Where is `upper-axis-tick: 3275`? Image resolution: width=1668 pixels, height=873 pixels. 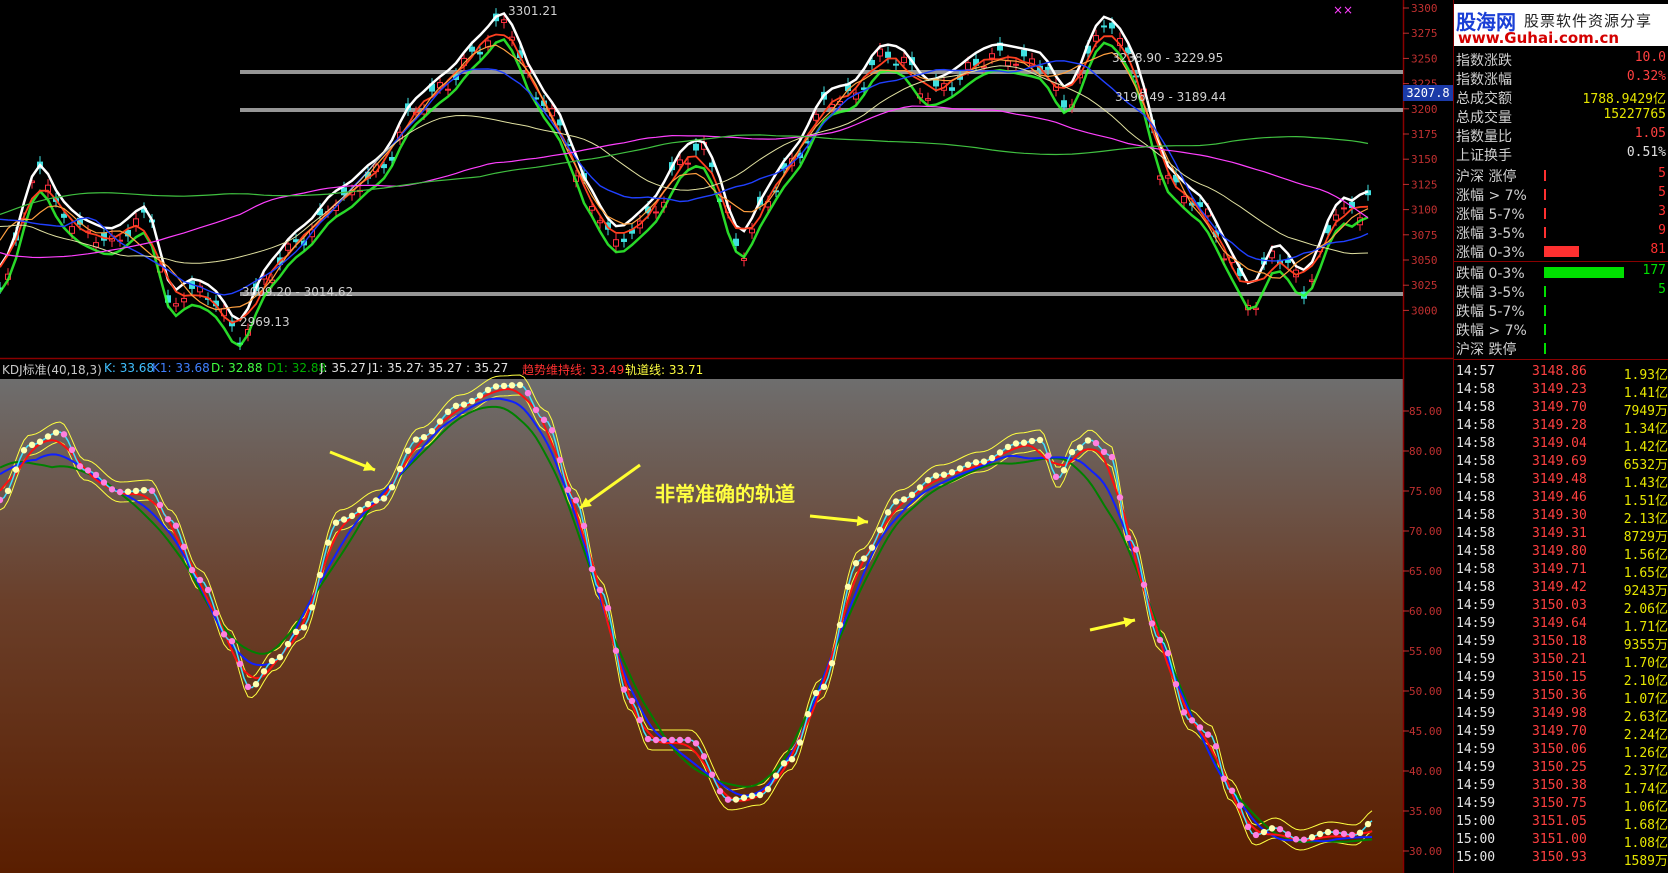
upper-axis-tick: 3275 is located at coordinates (1424, 33).